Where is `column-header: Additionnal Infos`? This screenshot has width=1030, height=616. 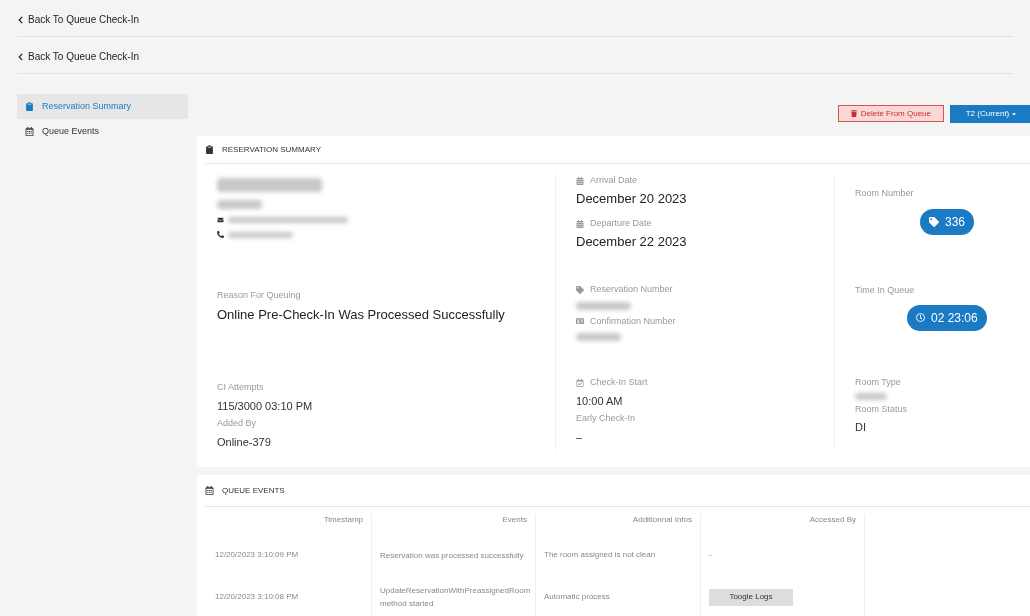
column-header: Additionnal Infos is located at coordinates (662, 520).